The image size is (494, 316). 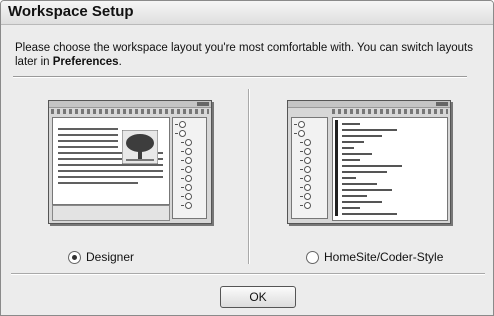 I want to click on option-divider, so click(x=249, y=176).